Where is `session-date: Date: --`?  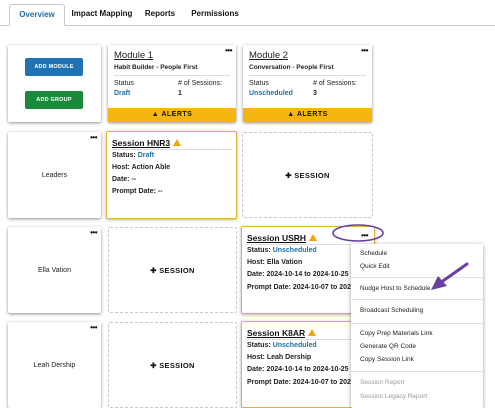 session-date: Date: -- is located at coordinates (124, 179).